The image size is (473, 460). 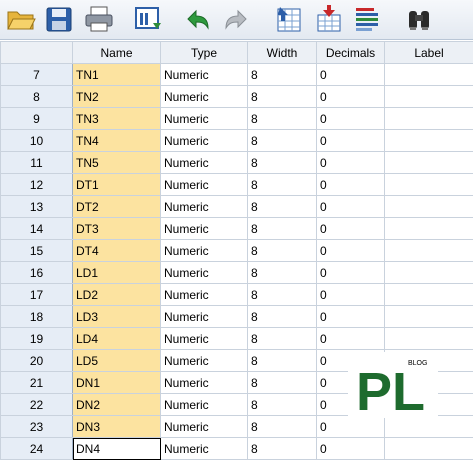 I want to click on table-row: 16LD1Numeric80, so click(x=237, y=273).